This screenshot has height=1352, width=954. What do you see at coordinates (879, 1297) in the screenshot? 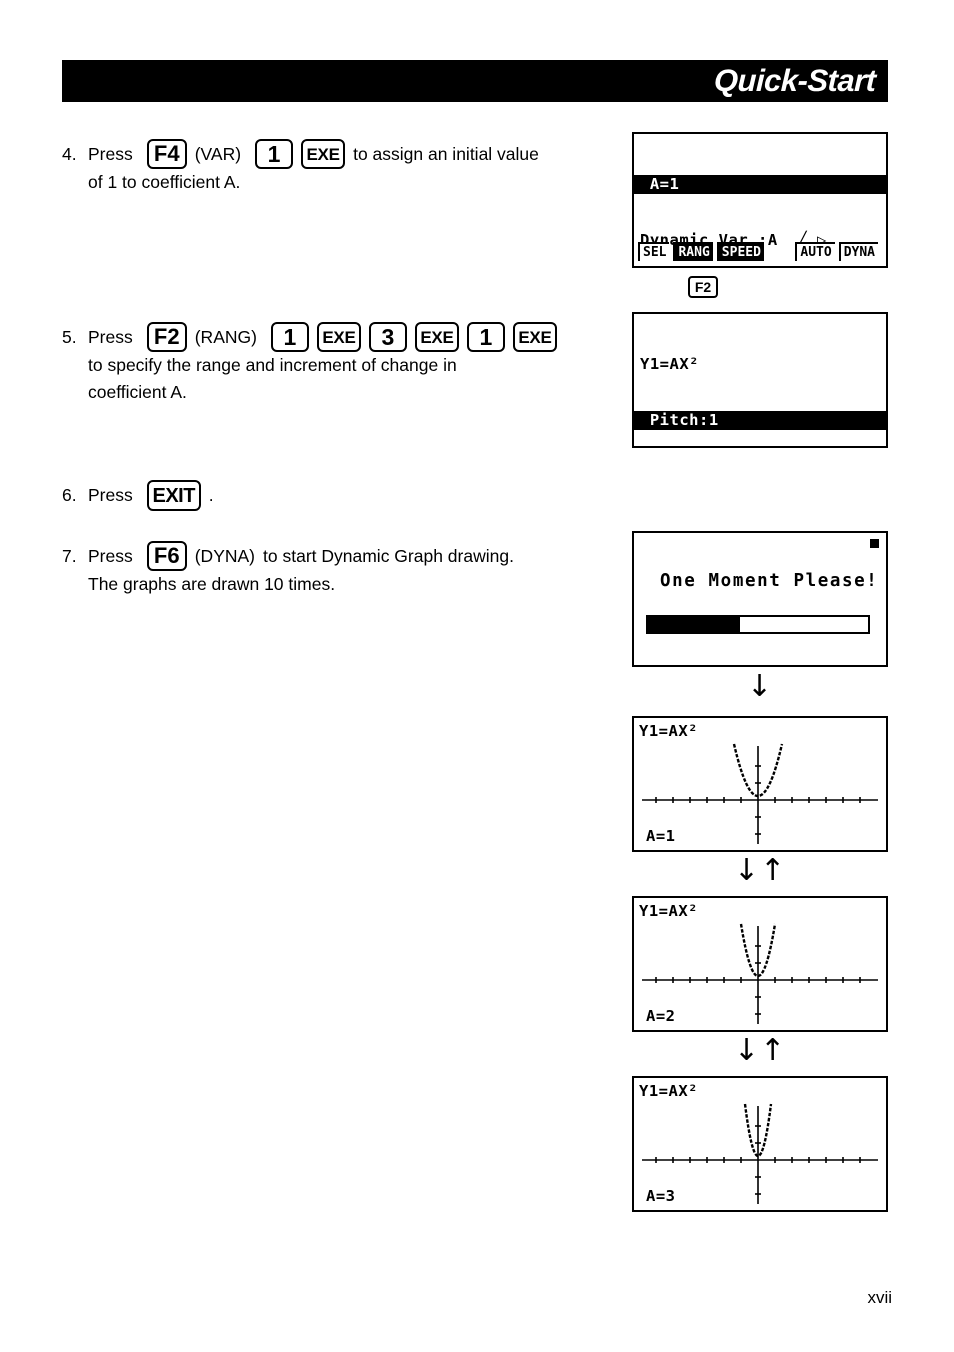
I see `page-number: xvii` at bounding box center [879, 1297].